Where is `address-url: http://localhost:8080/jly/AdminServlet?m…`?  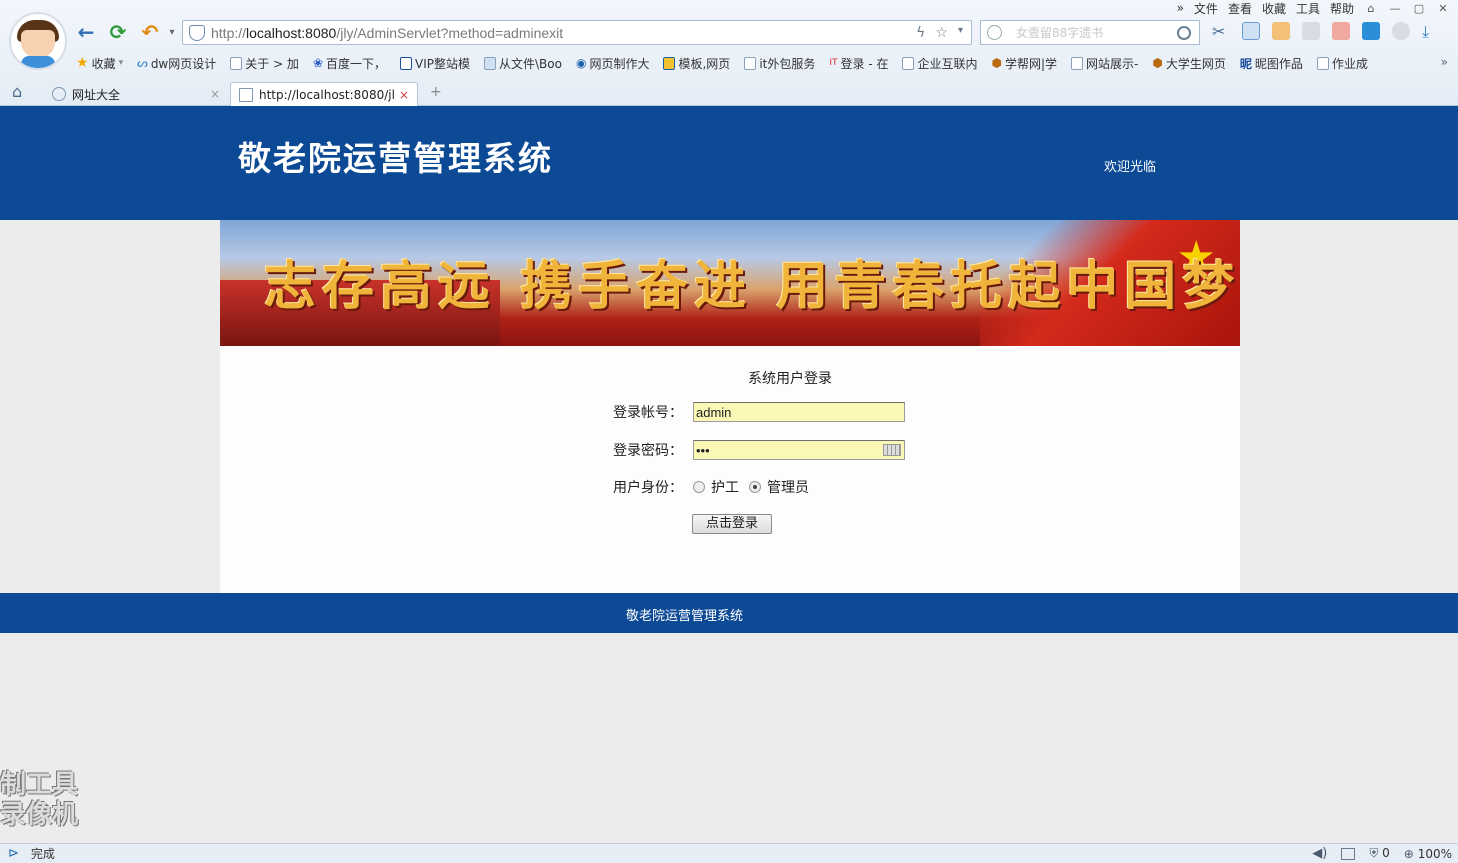
address-url: http://localhost:8080/jly/AdminServlet?m… is located at coordinates (563, 33).